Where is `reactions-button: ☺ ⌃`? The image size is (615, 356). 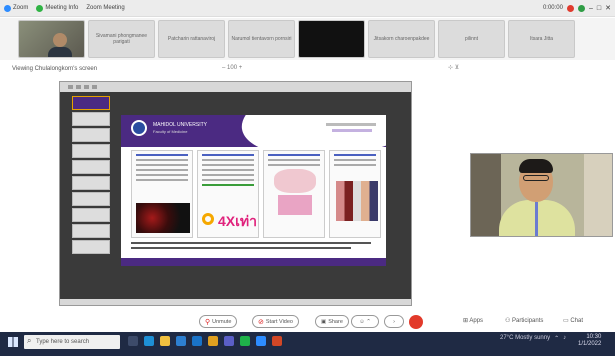 reactions-button: ☺ ⌃ is located at coordinates (365, 321).